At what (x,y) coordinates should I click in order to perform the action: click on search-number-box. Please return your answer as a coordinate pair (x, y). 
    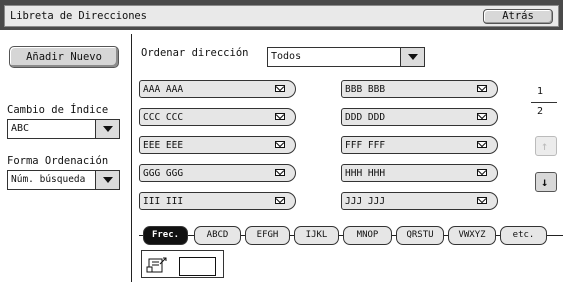
    Looking at the image, I should click on (182, 264).